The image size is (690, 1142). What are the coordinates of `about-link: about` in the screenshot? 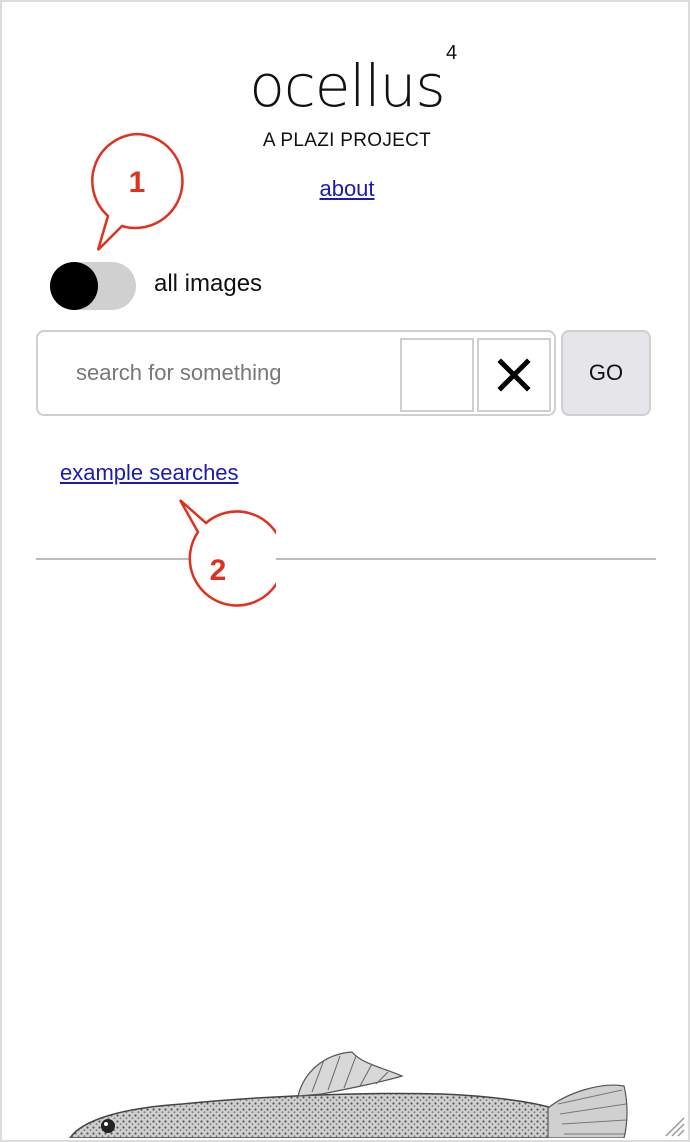 It's located at (346, 188).